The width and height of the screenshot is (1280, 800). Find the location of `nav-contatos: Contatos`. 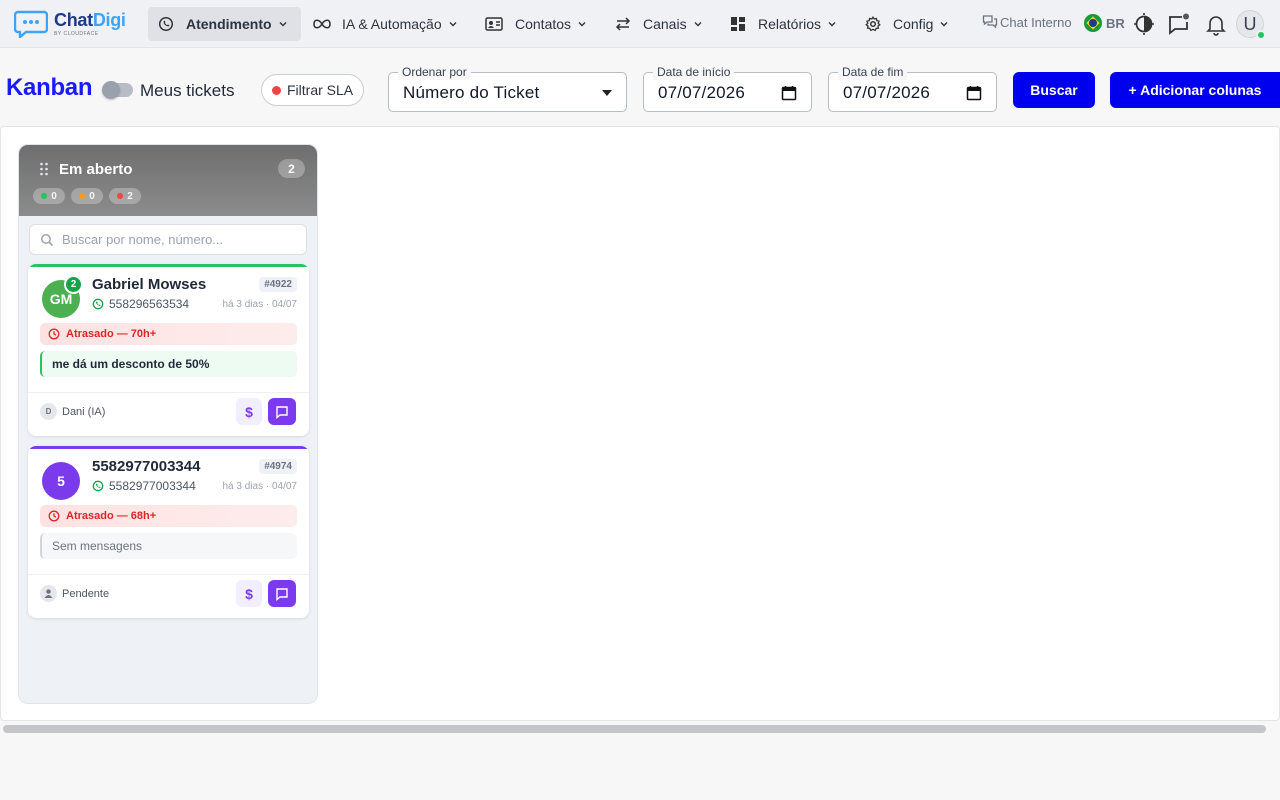

nav-contatos: Contatos is located at coordinates (536, 24).